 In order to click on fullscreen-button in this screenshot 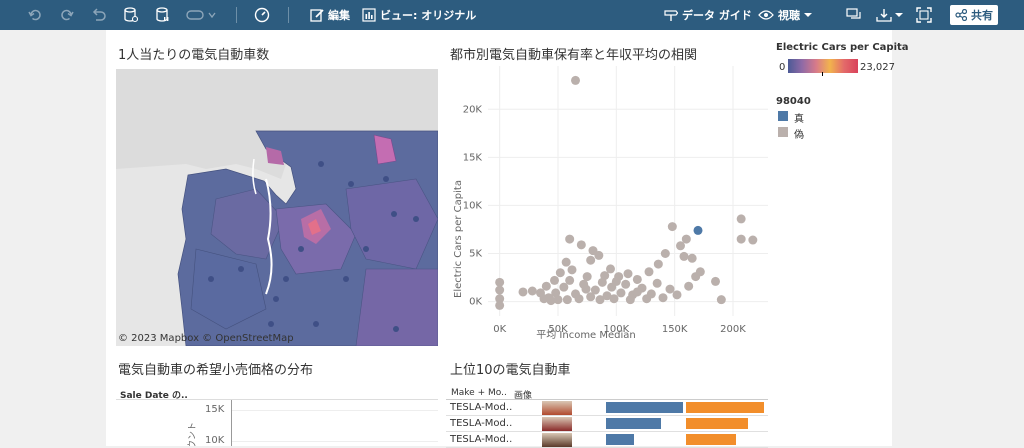, I will do `click(924, 15)`.